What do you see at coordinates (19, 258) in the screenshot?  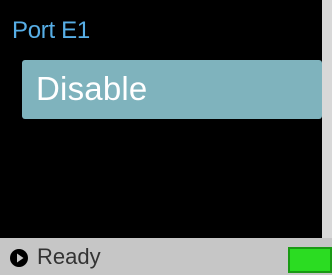 I see `play-icon` at bounding box center [19, 258].